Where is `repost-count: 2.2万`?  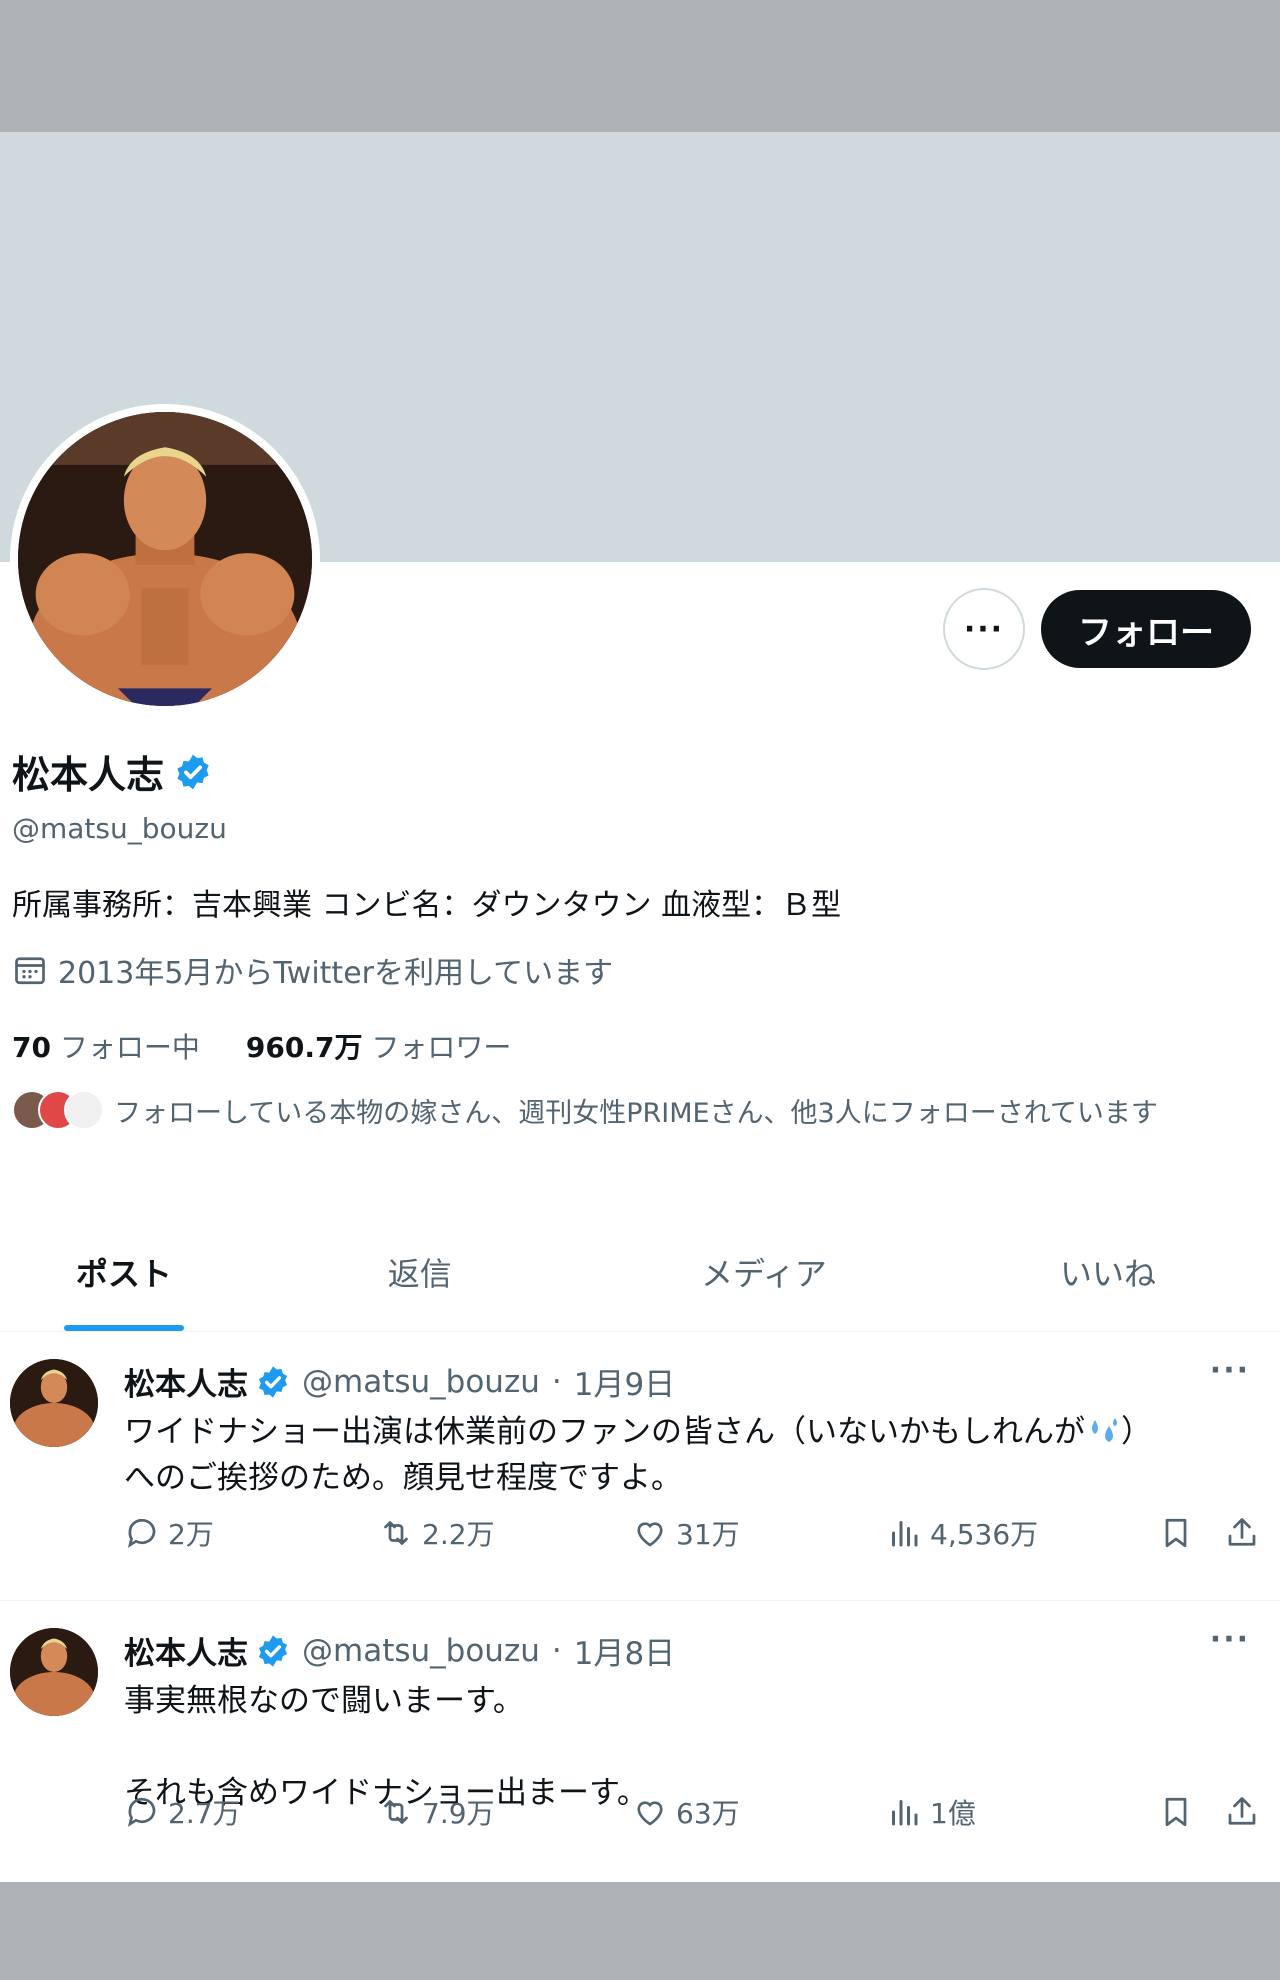 repost-count: 2.2万 is located at coordinates (458, 1534).